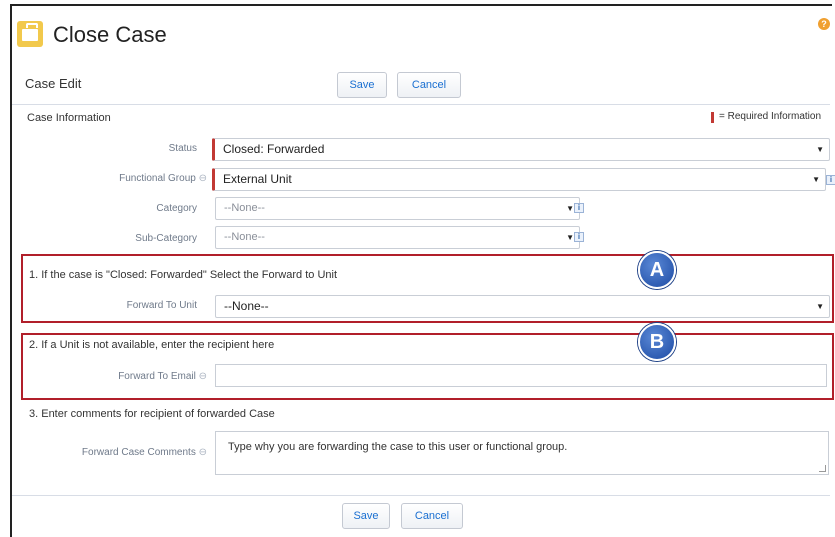 This screenshot has width=835, height=537. Describe the element at coordinates (421, 104) in the screenshot. I see `divider-top` at that location.